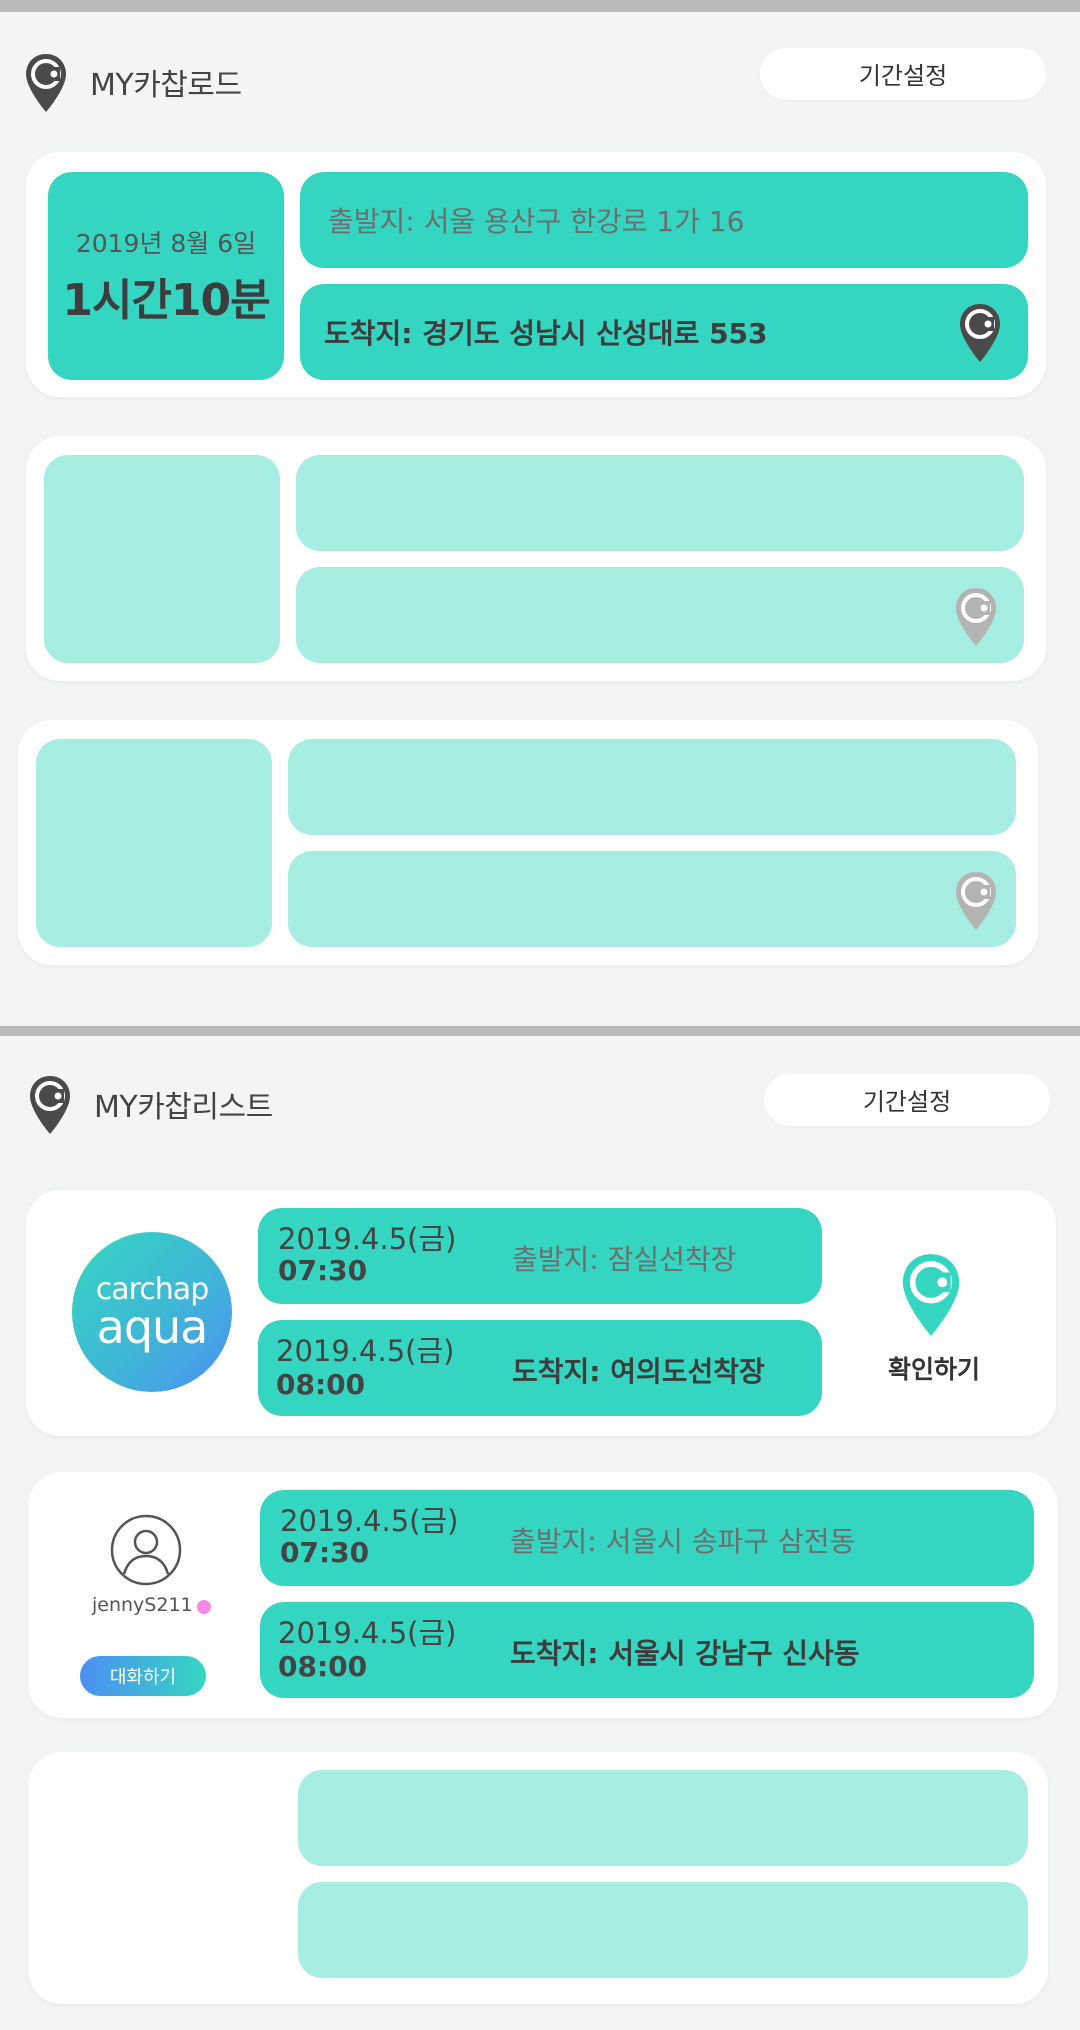 The image size is (1080, 2030). I want to click on section-title-list: MY카찹리스트, so click(183, 1107).